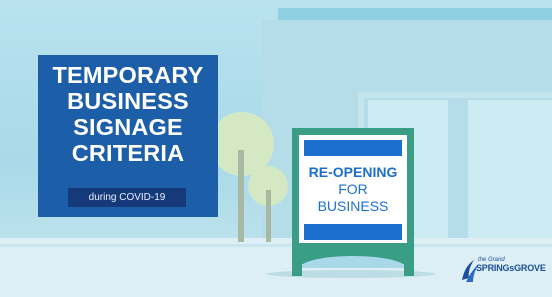 This screenshot has width=552, height=297. Describe the element at coordinates (127, 197) in the screenshot. I see `subtitle: during COVID-19` at that location.